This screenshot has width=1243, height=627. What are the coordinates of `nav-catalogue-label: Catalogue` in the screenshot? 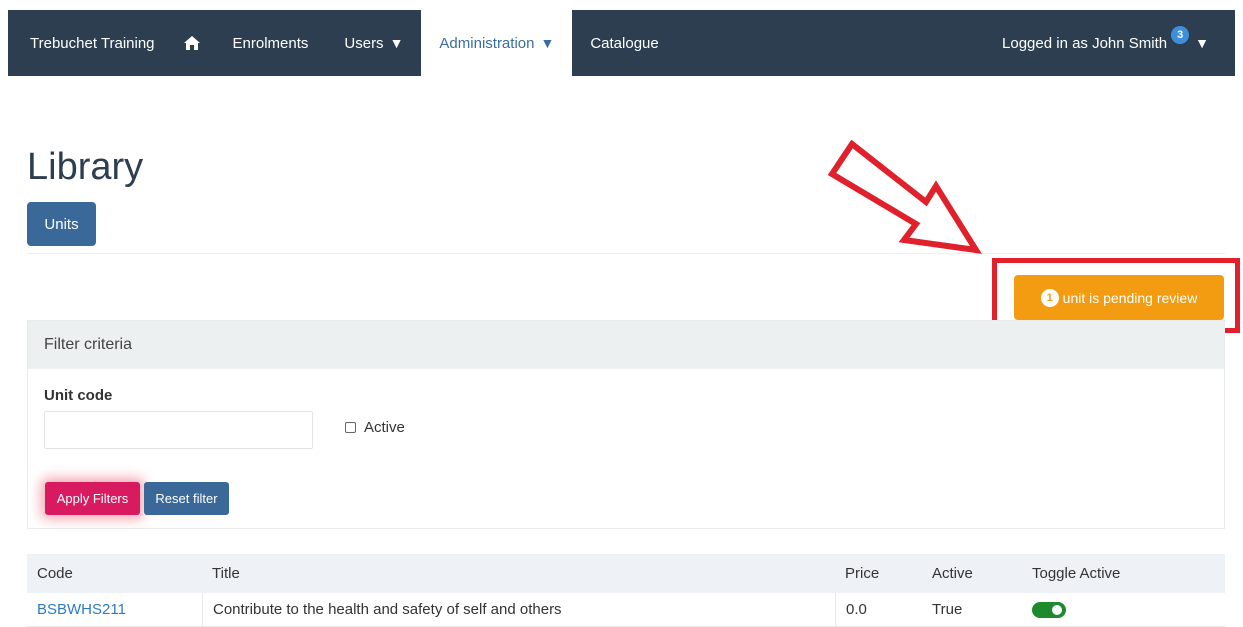 It's located at (624, 43).